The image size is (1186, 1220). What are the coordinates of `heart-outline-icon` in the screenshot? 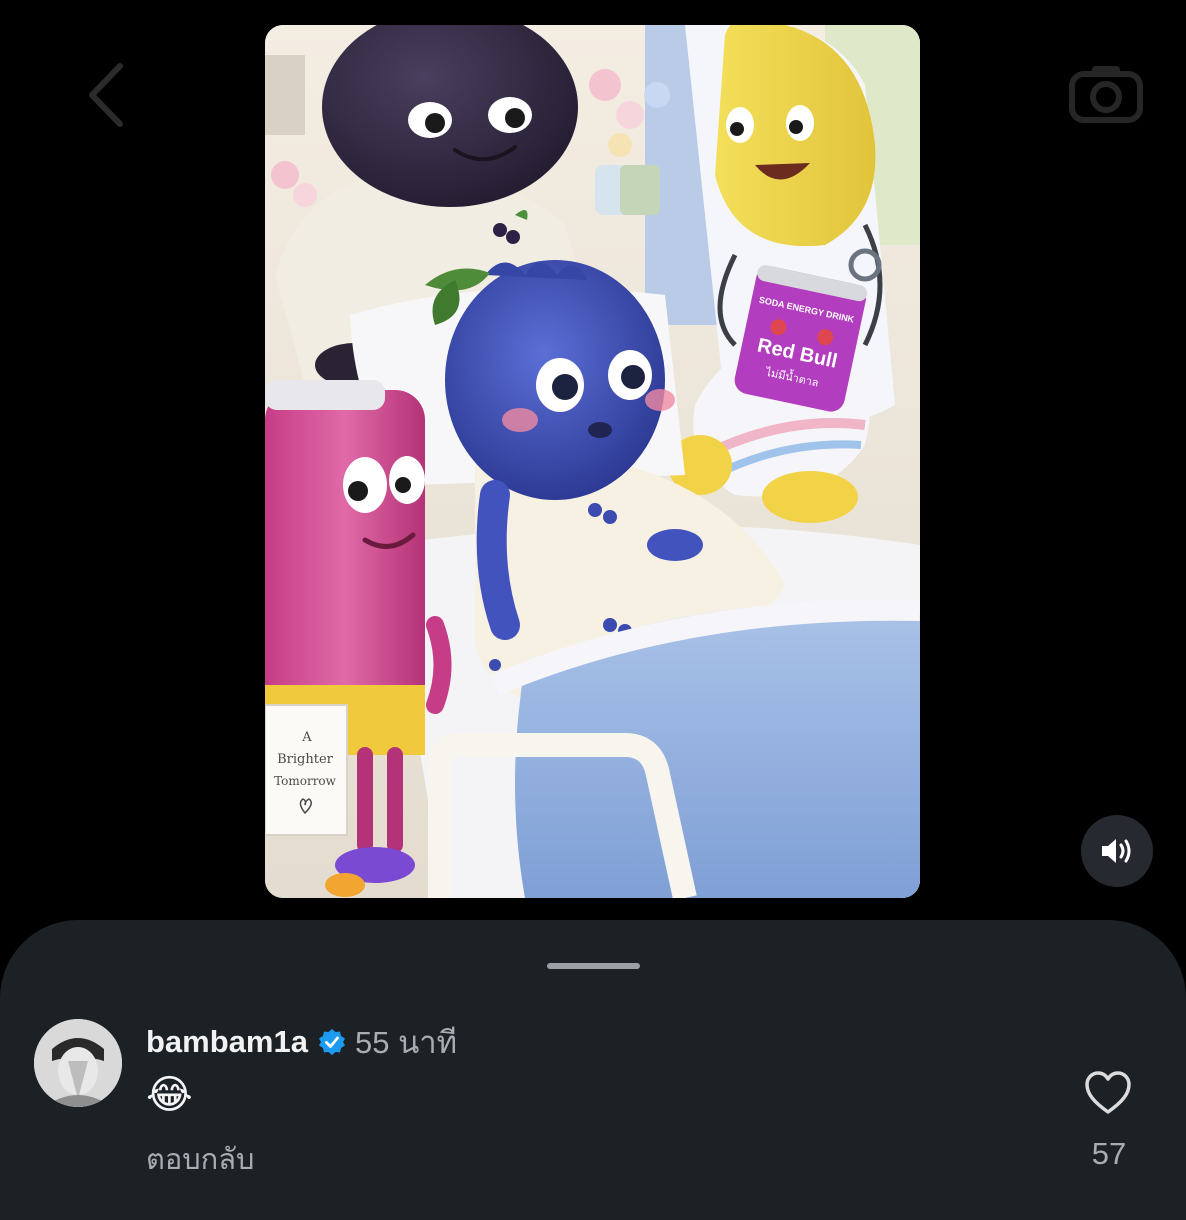 It's located at (1108, 1092).